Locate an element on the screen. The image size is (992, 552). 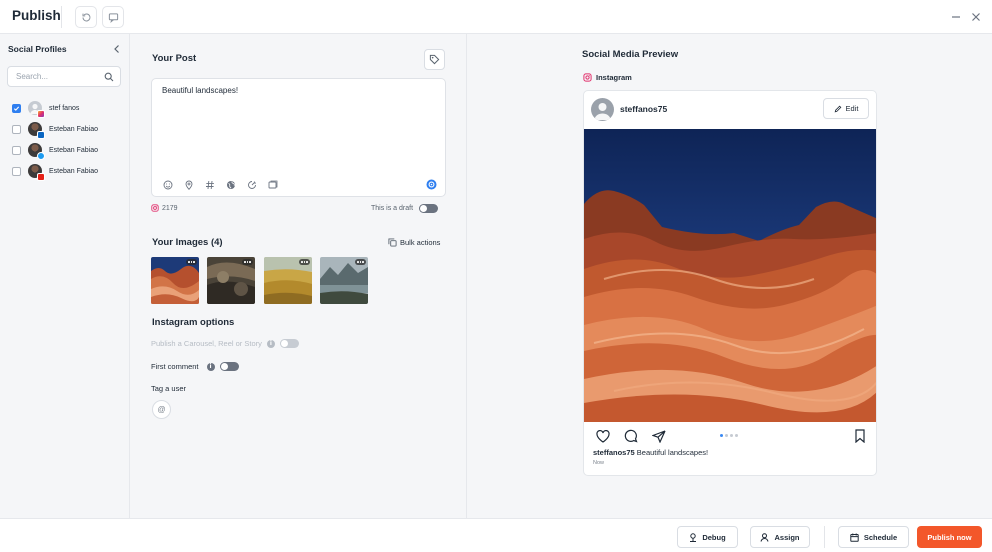
close-icon is located at coordinates (976, 17).